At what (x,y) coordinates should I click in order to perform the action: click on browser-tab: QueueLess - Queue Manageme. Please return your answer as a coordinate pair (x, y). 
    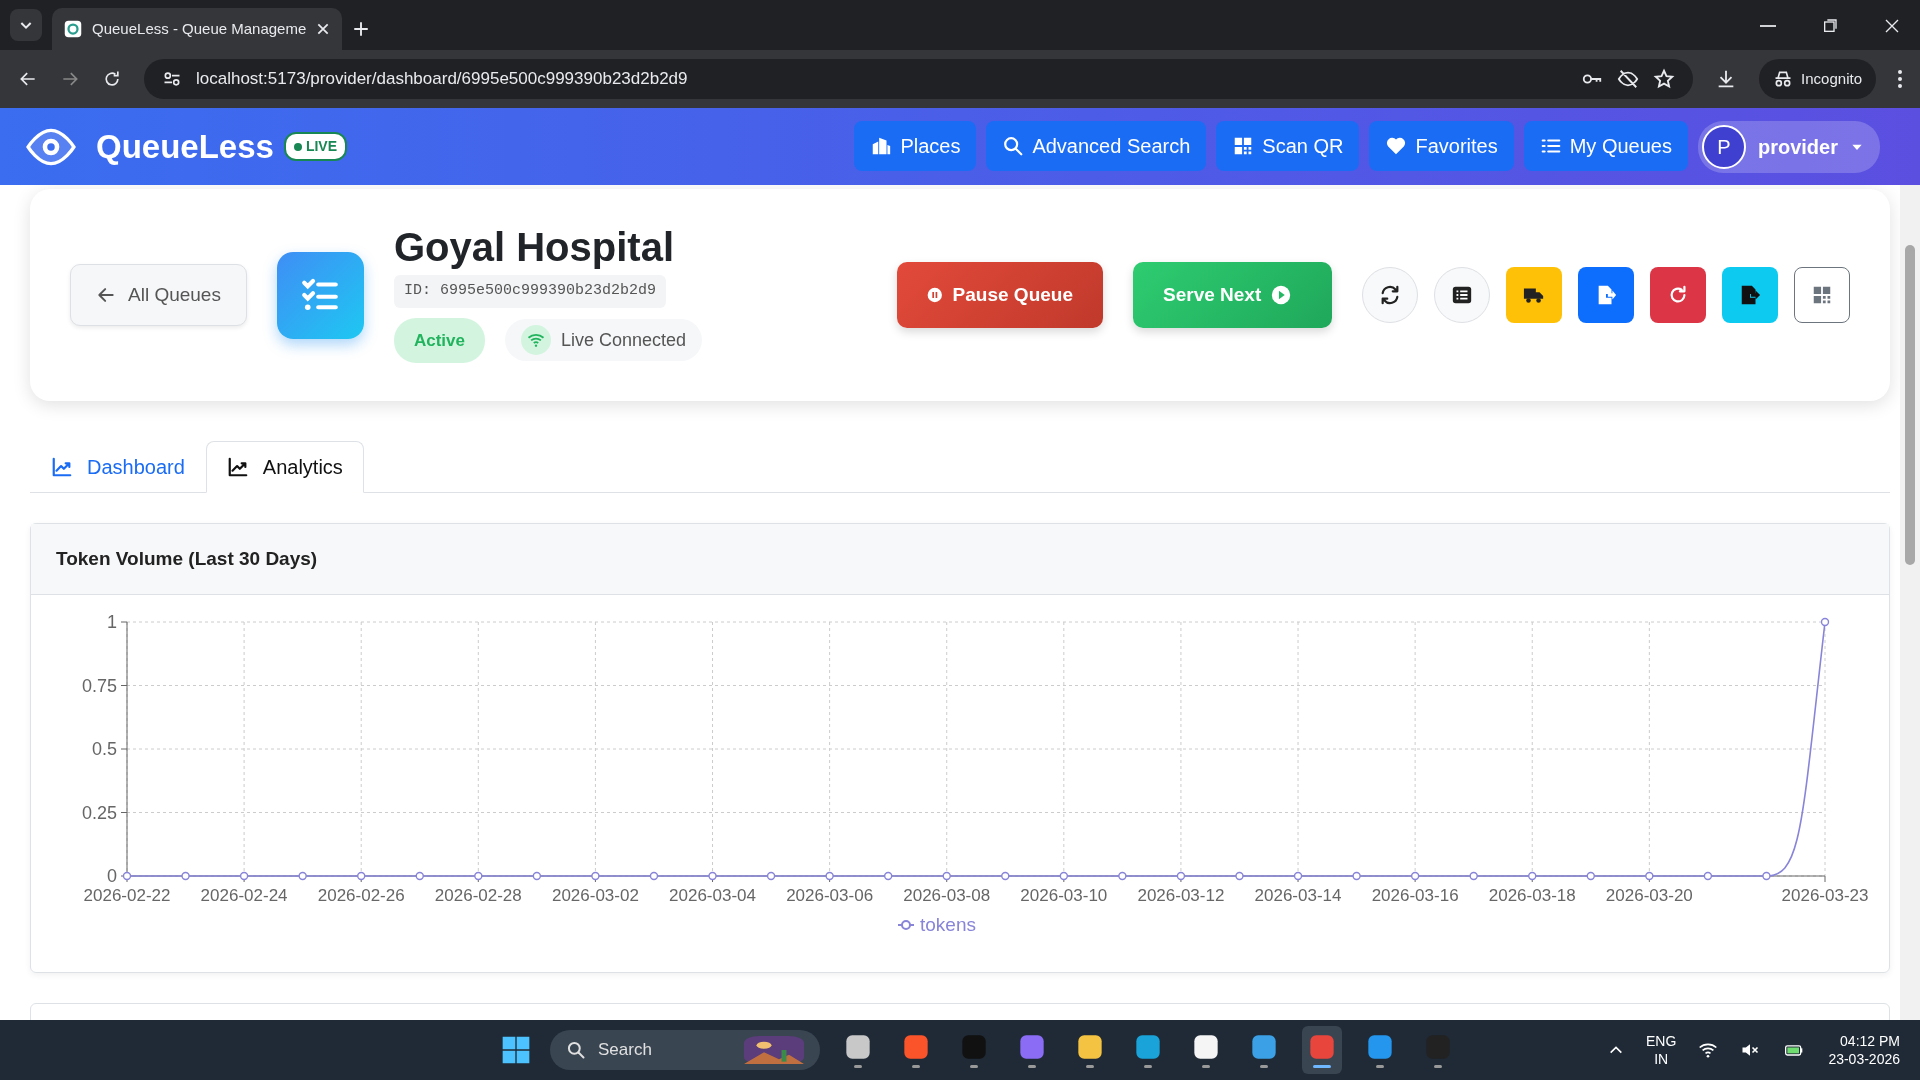
    Looking at the image, I should click on (197, 29).